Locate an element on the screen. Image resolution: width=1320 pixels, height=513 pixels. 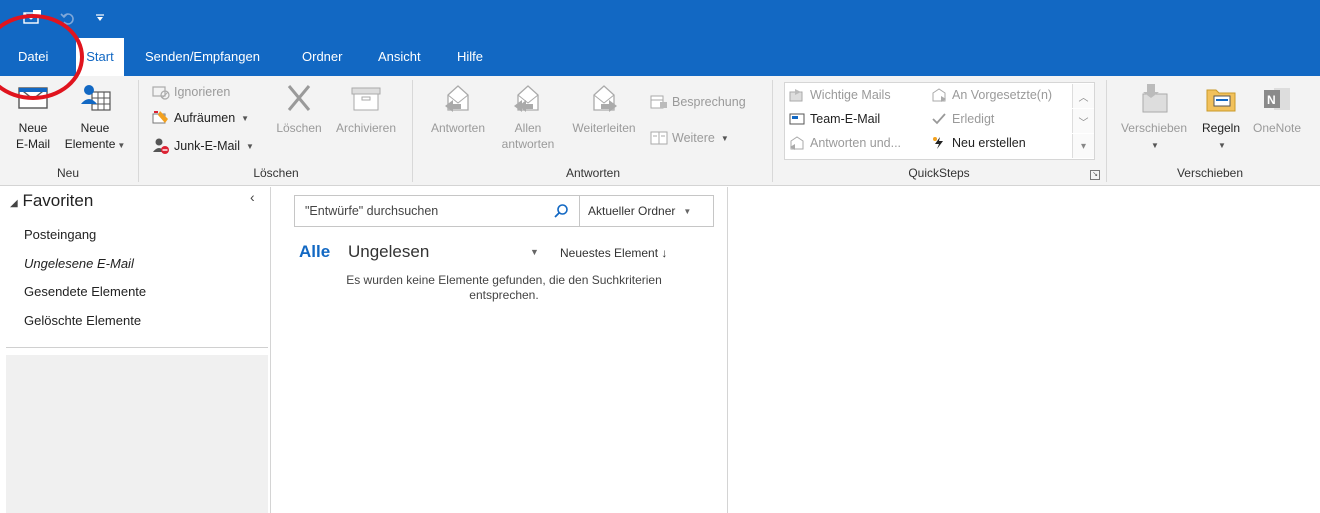
tab-hilfe: Hilfe is located at coordinates (470, 57).